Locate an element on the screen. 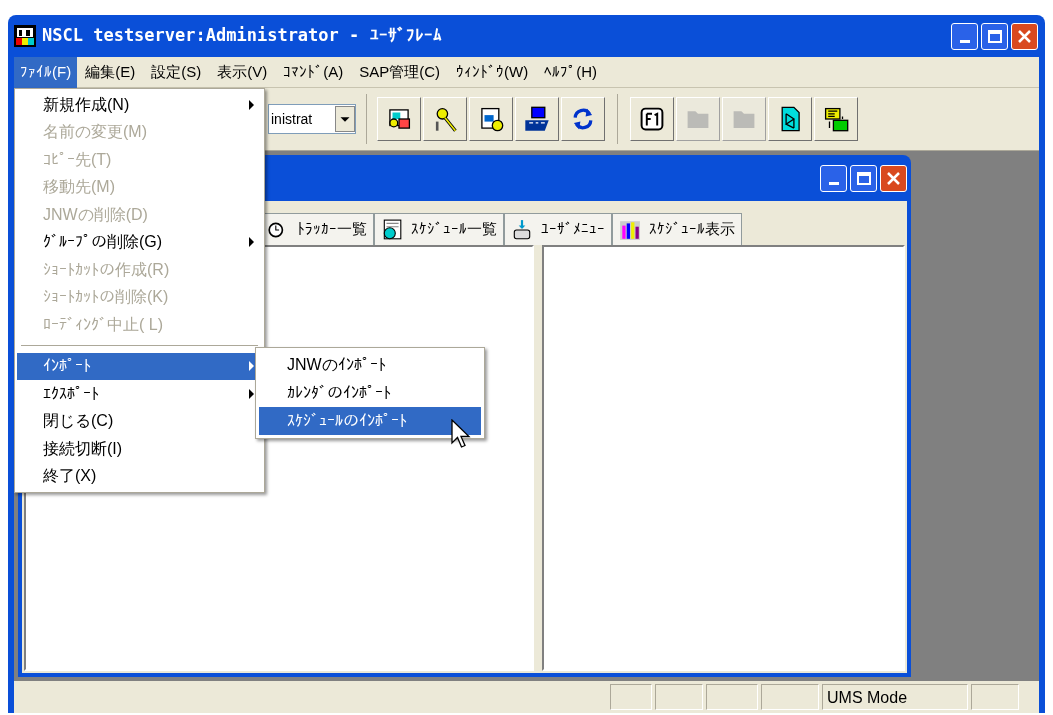 This screenshot has width=1053, height=715. menu-item: 編集(E) is located at coordinates (110, 72).